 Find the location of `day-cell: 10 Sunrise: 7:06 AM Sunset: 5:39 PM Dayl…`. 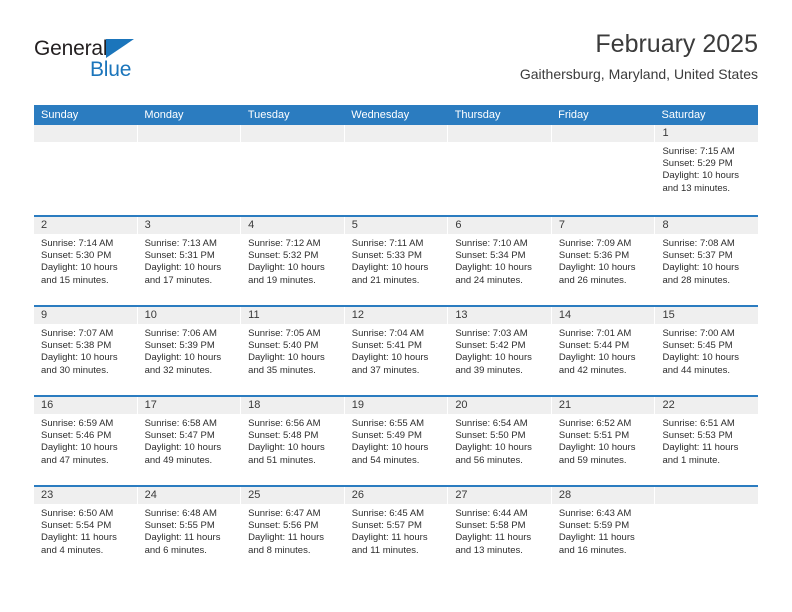

day-cell: 10 Sunrise: 7:06 AM Sunset: 5:39 PM Dayl… is located at coordinates (189, 351).